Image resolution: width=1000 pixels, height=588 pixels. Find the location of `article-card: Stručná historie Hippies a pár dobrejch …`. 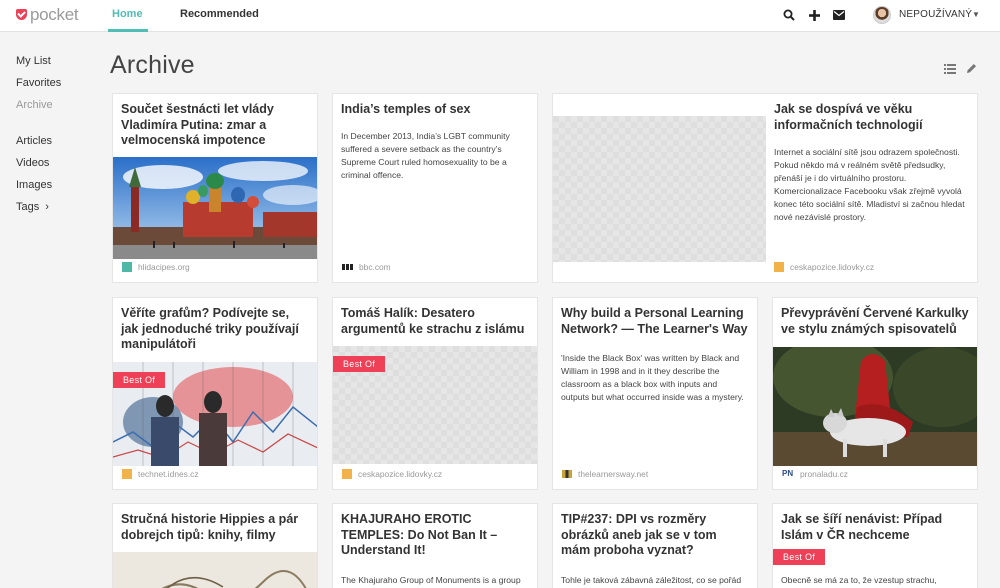

article-card: Stručná historie Hippies a pár dobrejch … is located at coordinates (215, 545).